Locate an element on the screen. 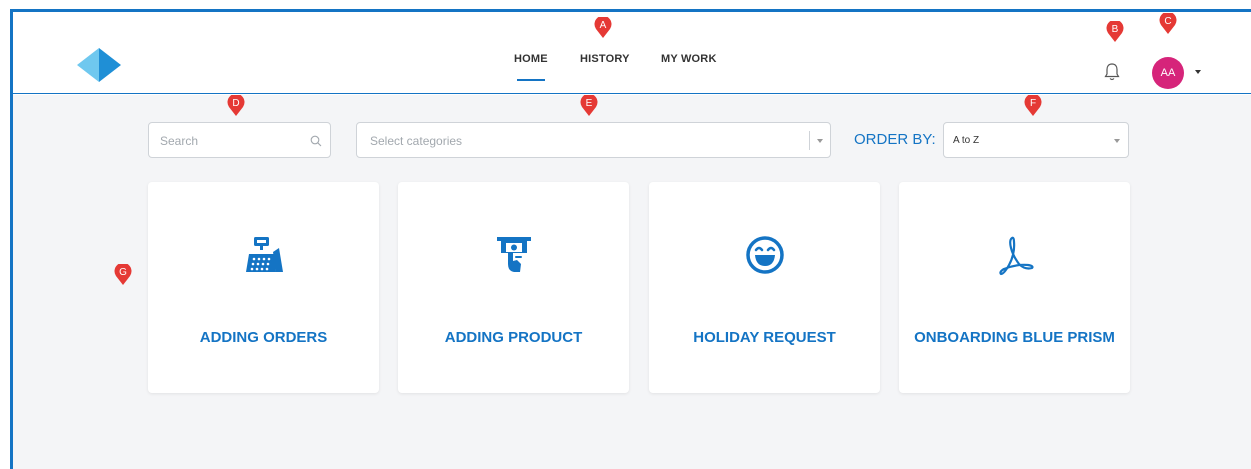 The height and width of the screenshot is (469, 1251). atm-money-icon is located at coordinates (514, 254).